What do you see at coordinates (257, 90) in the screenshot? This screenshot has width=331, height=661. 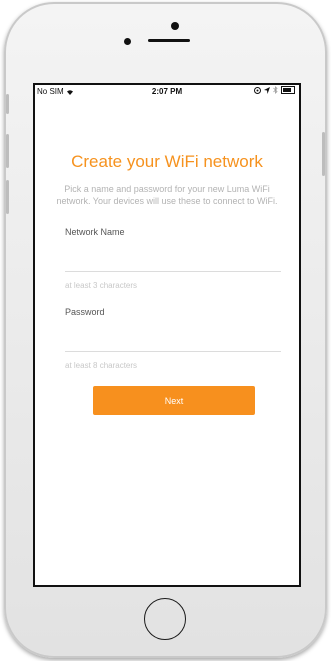 I see `location-icon` at bounding box center [257, 90].